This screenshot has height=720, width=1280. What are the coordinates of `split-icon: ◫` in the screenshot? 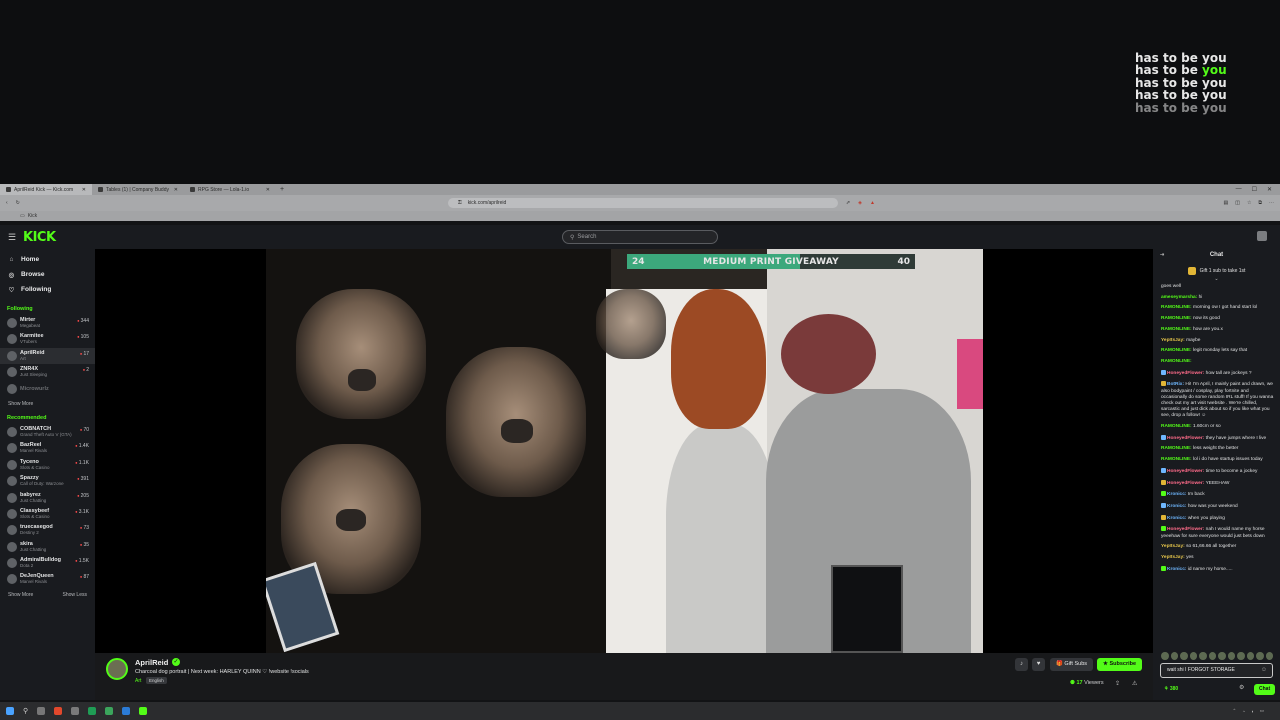 It's located at (1237, 203).